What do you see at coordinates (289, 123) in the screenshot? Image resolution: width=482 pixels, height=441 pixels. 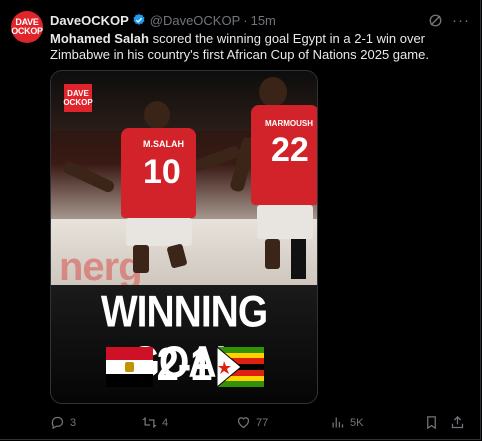 I see `jersey-name-marmoush: MARMOUSH` at bounding box center [289, 123].